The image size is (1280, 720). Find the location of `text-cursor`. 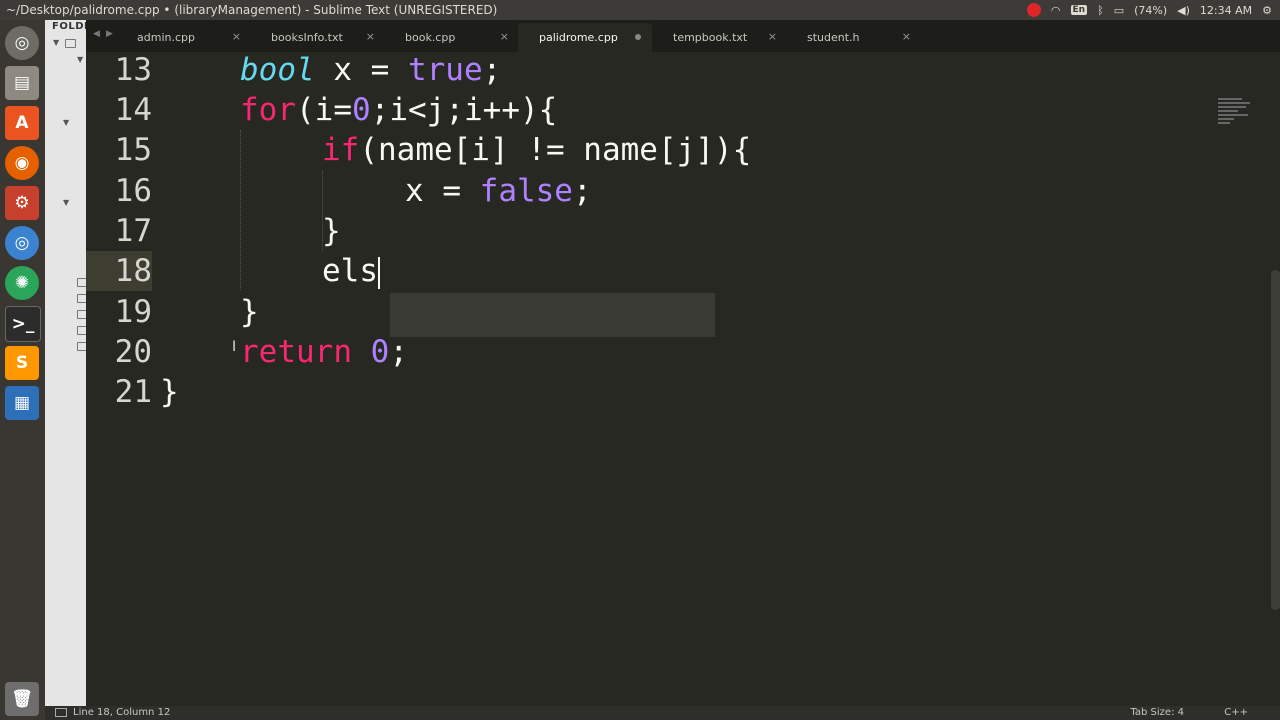

text-cursor is located at coordinates (379, 272).